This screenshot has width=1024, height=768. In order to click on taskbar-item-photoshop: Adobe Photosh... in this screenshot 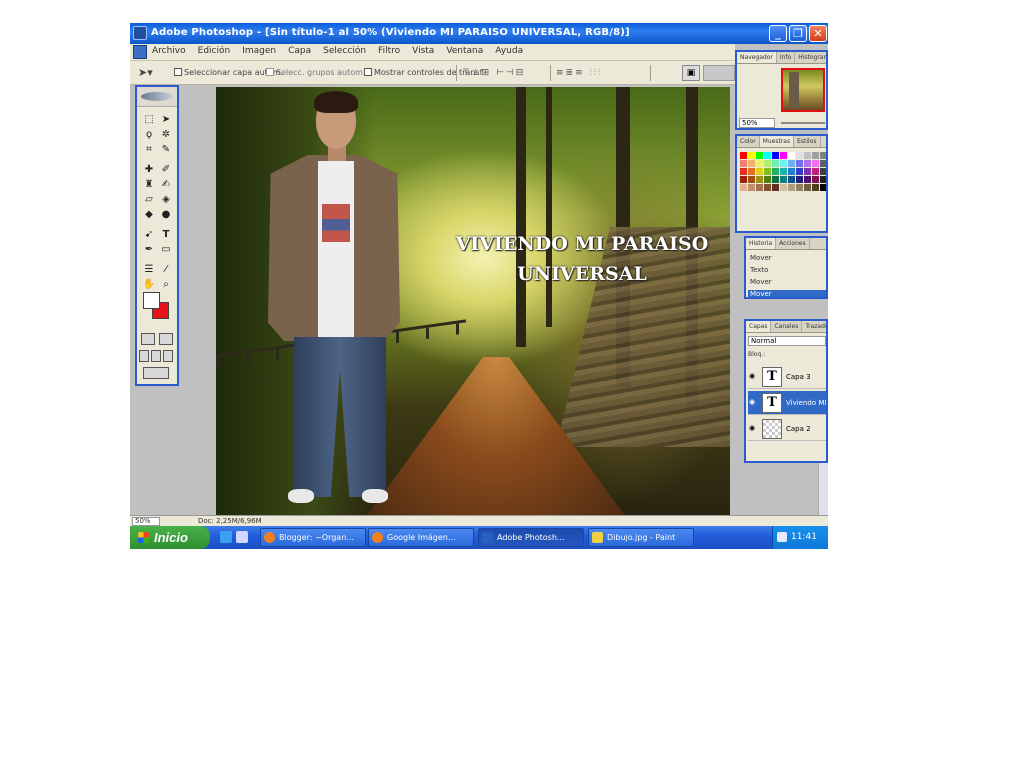, I will do `click(531, 537)`.